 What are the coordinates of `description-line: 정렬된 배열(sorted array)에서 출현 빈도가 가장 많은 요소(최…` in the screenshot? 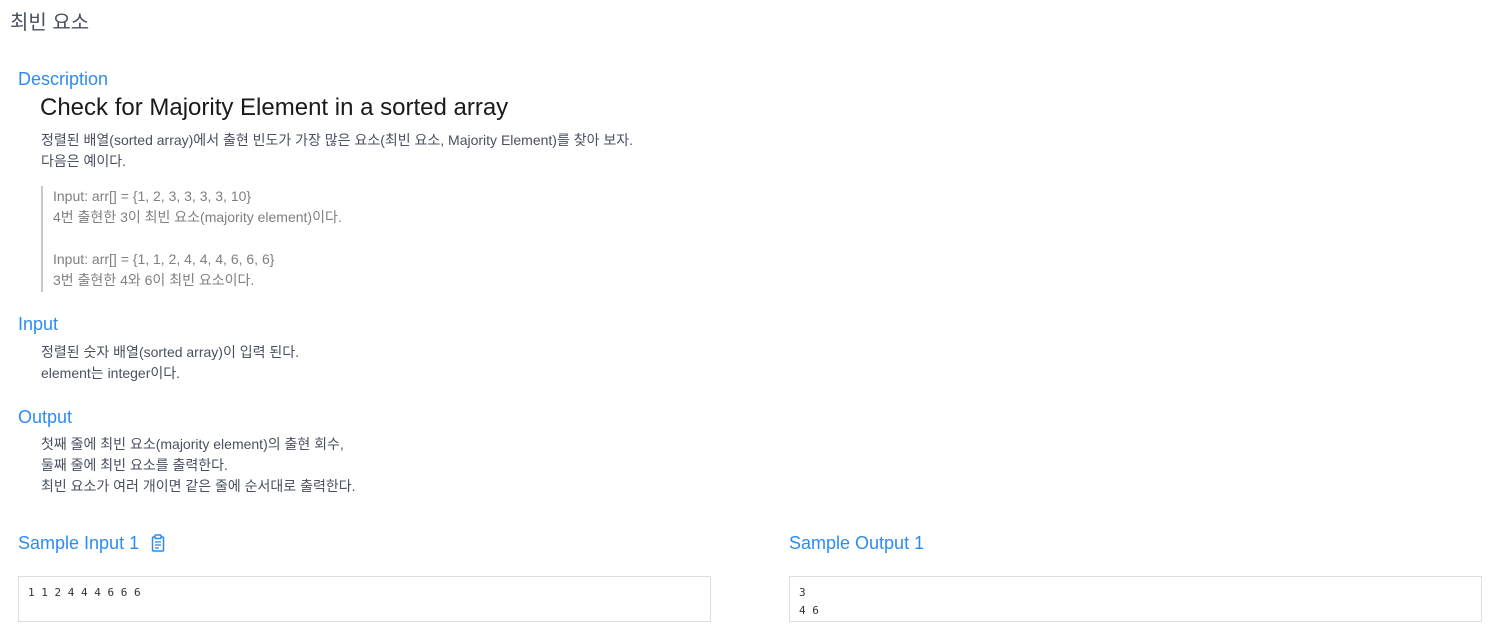 It's located at (337, 140).